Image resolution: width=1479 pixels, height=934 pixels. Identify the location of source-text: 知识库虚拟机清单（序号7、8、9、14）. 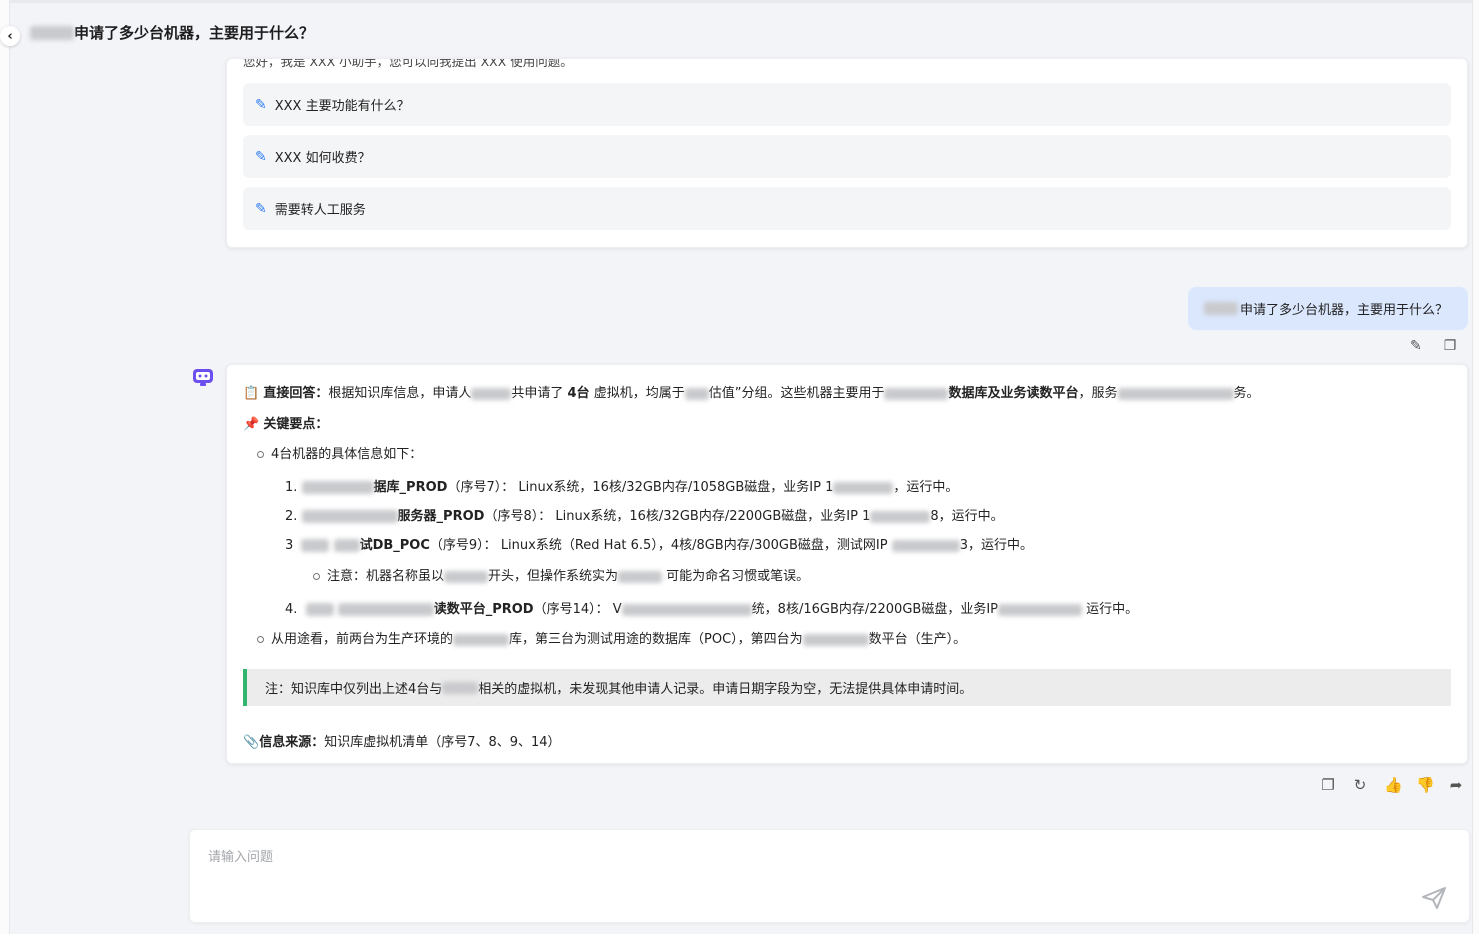
(442, 742).